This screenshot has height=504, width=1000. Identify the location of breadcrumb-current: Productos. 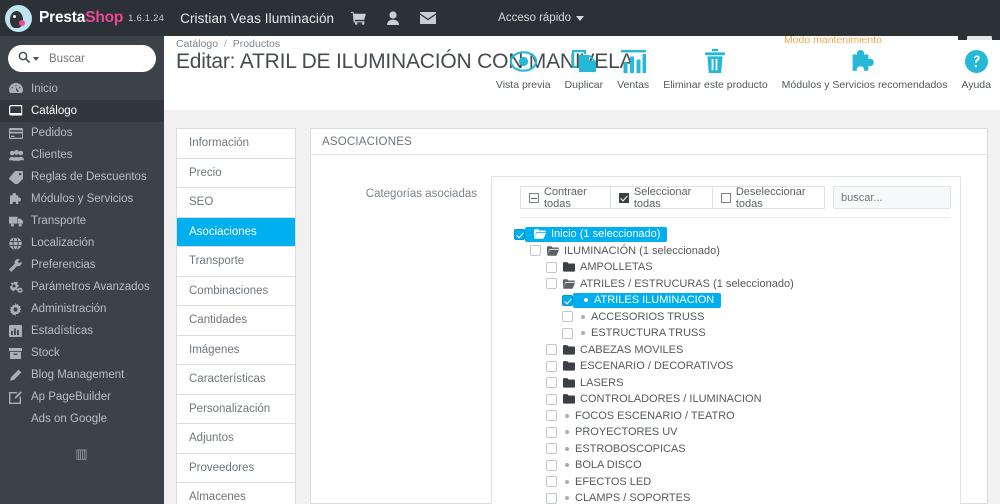
(256, 44).